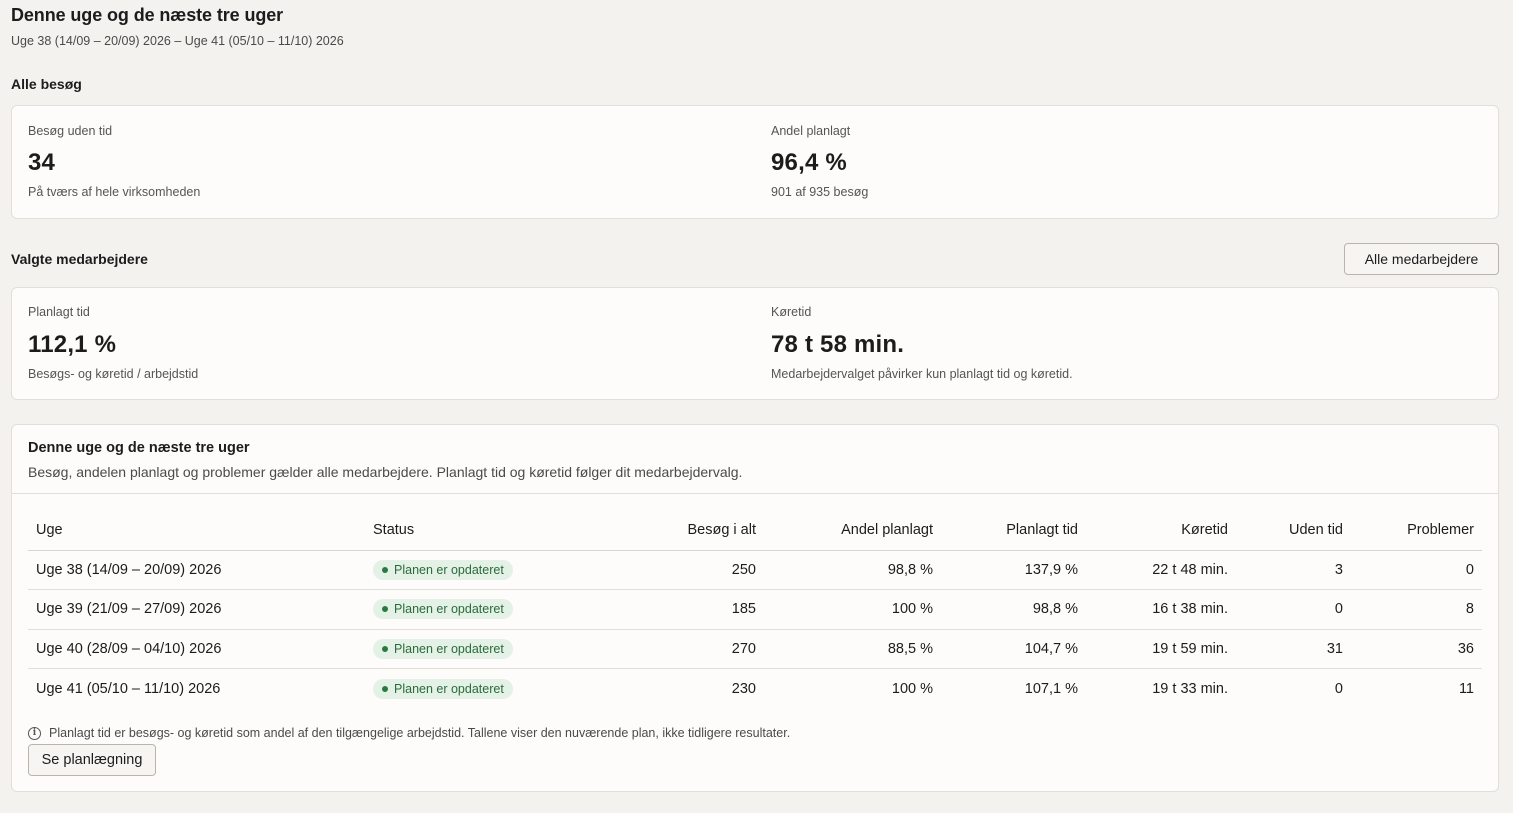 The width and height of the screenshot is (1513, 813). Describe the element at coordinates (70, 131) in the screenshot. I see `stat-label: Besøg uden tid` at that location.